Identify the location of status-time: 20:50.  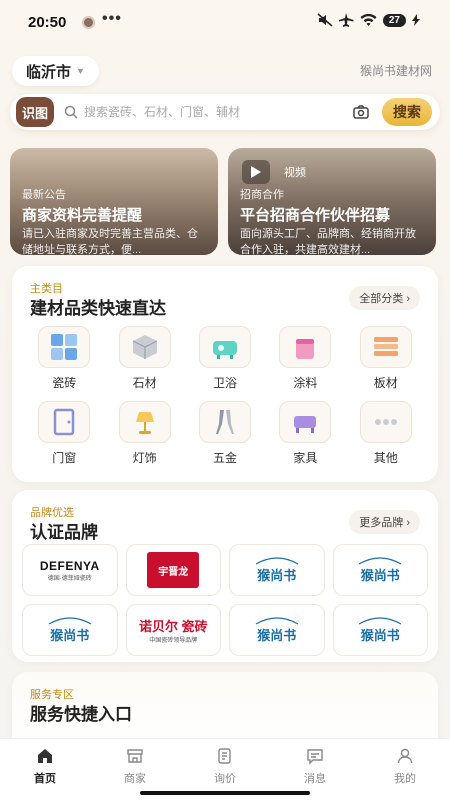
(47, 22).